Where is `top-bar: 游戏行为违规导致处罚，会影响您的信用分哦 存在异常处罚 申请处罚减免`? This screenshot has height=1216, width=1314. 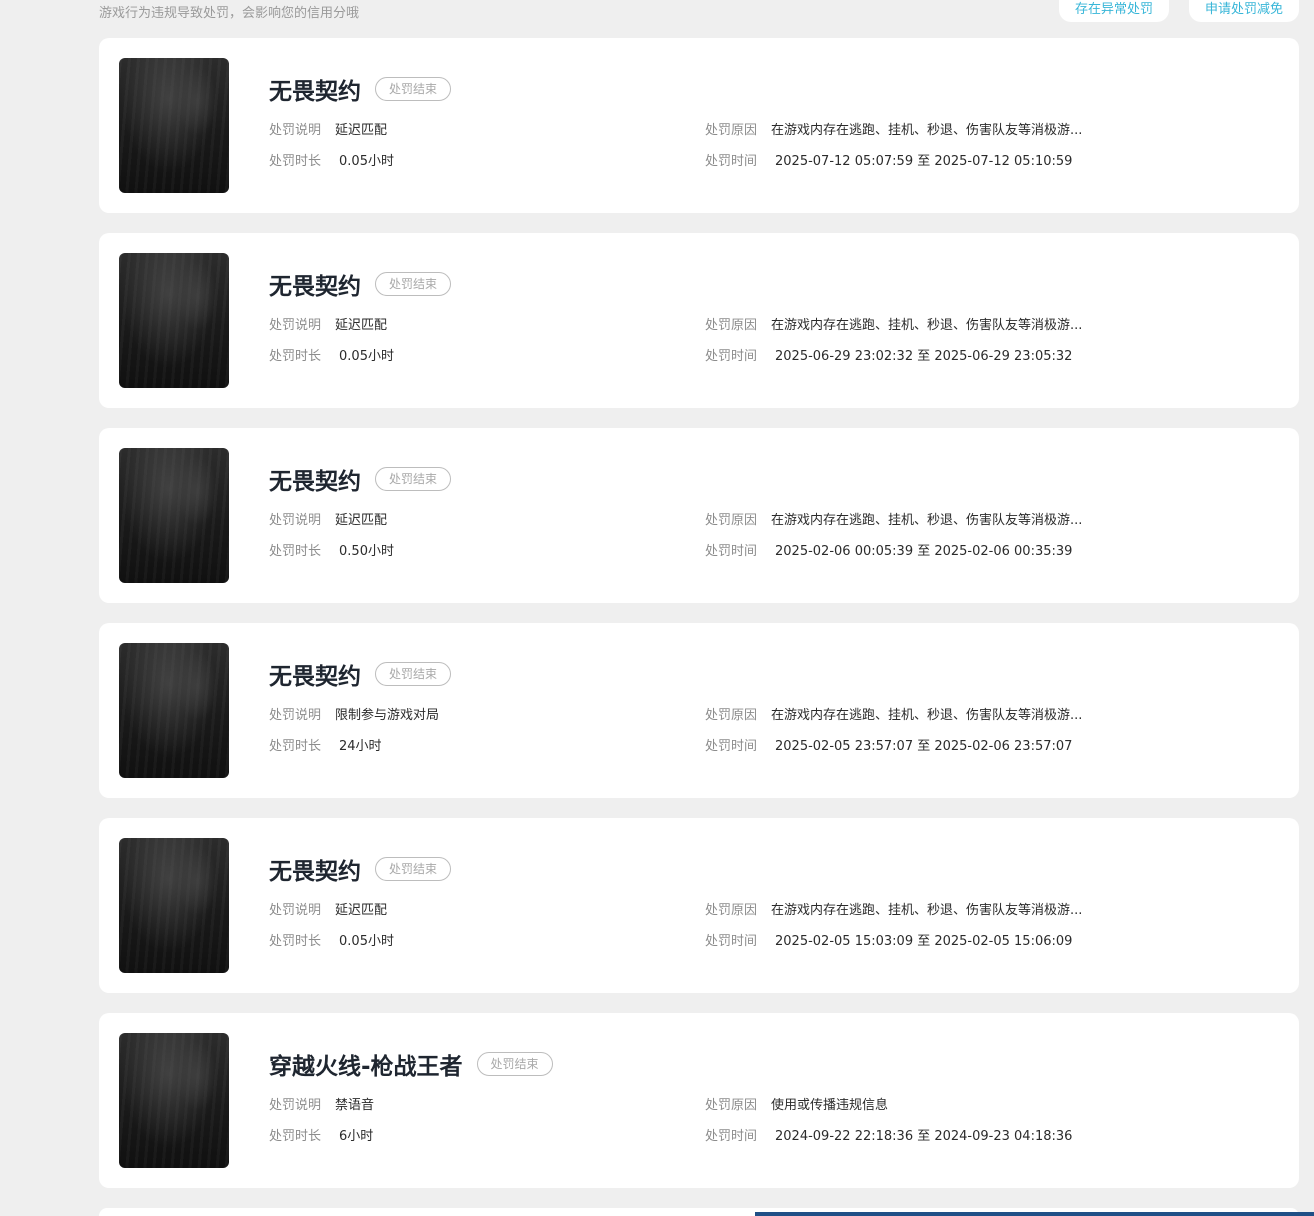 top-bar: 游戏行为违规导致处罚，会影响您的信用分哦 存在异常处罚 申请处罚减免 is located at coordinates (657, 15).